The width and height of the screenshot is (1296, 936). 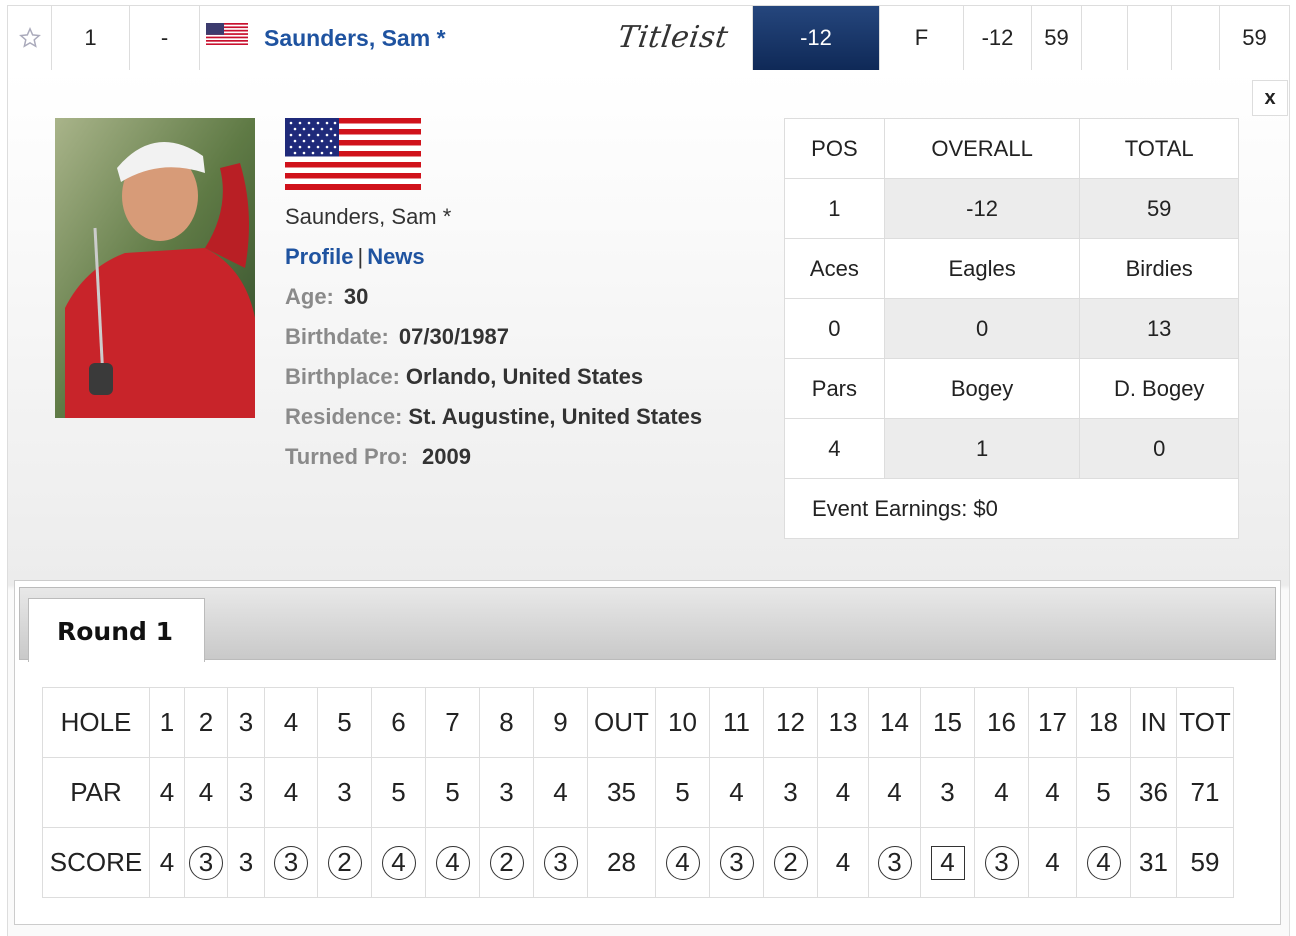 I want to click on to-par: -12, so click(x=816, y=38).